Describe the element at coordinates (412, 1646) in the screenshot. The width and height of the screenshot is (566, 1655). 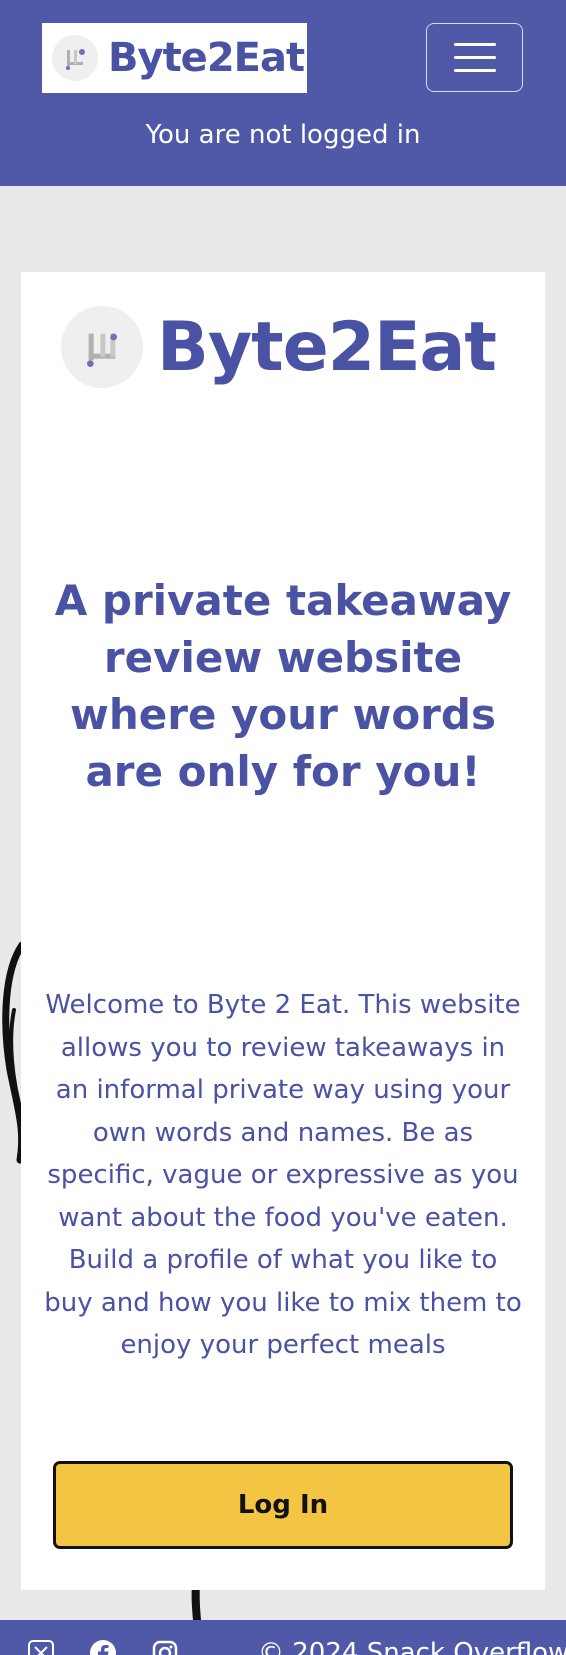
I see `copyright-text: © 2024 Snack Overflow` at that location.